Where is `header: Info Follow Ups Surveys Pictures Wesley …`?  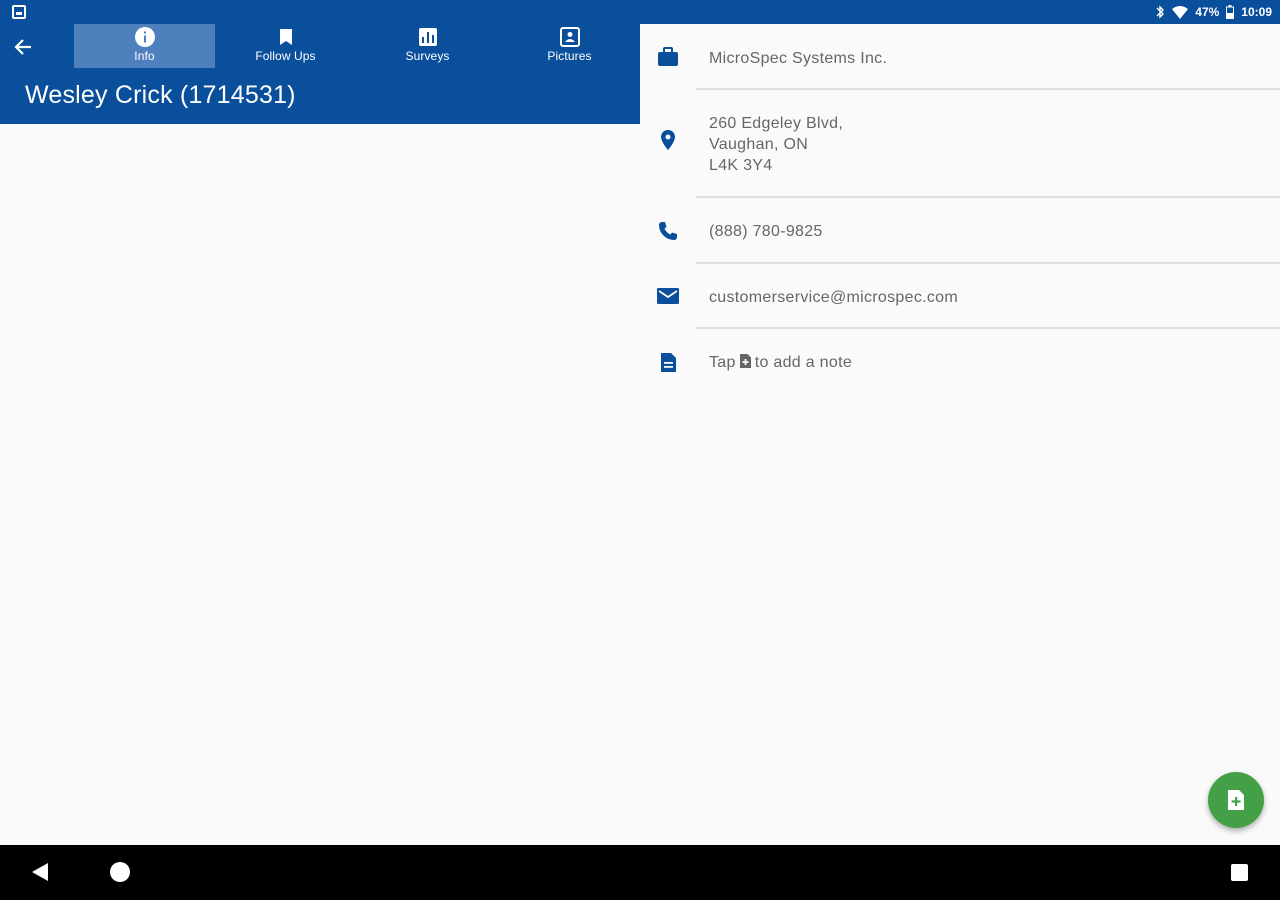
header: Info Follow Ups Surveys Pictures Wesley … is located at coordinates (320, 74).